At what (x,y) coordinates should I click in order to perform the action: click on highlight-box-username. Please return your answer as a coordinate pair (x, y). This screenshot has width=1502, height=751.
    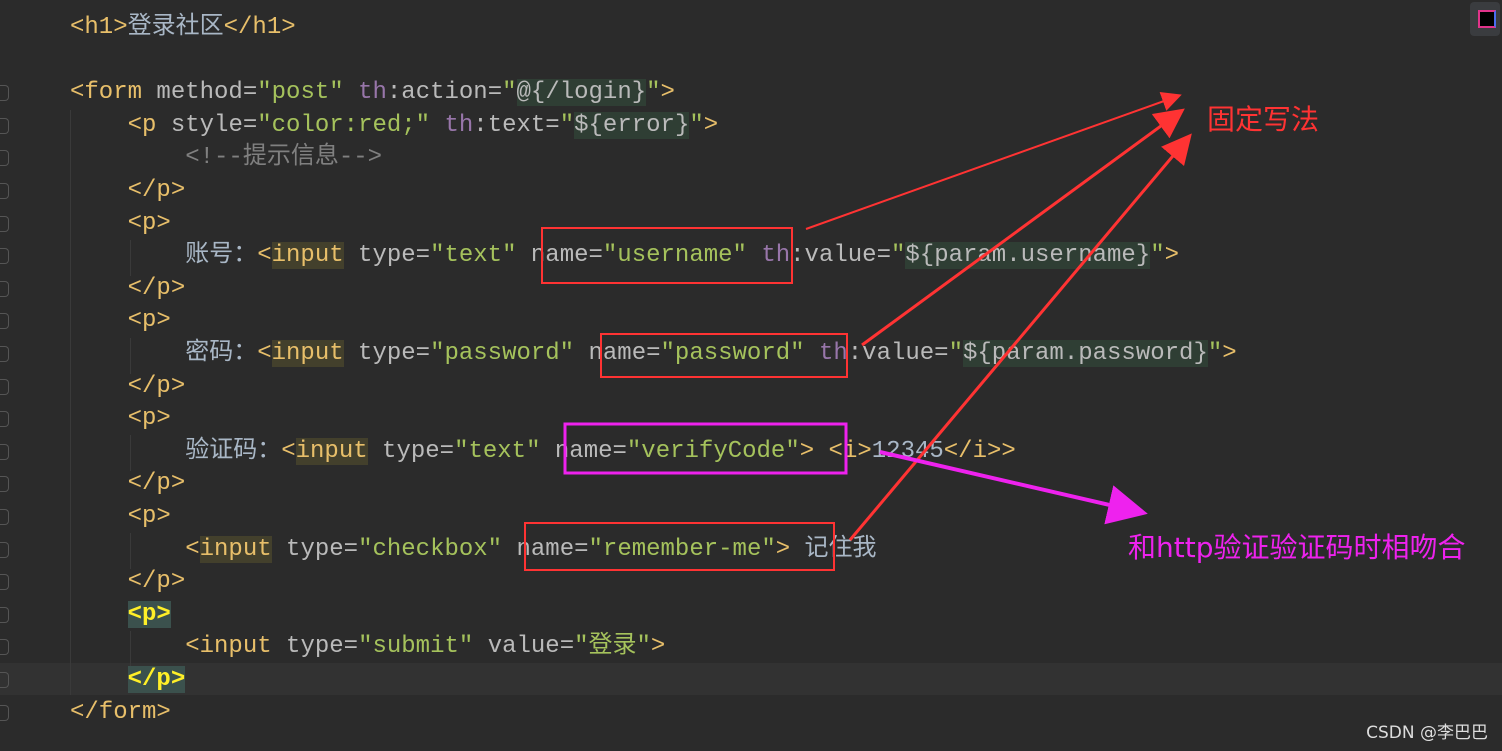
    Looking at the image, I should click on (667, 255).